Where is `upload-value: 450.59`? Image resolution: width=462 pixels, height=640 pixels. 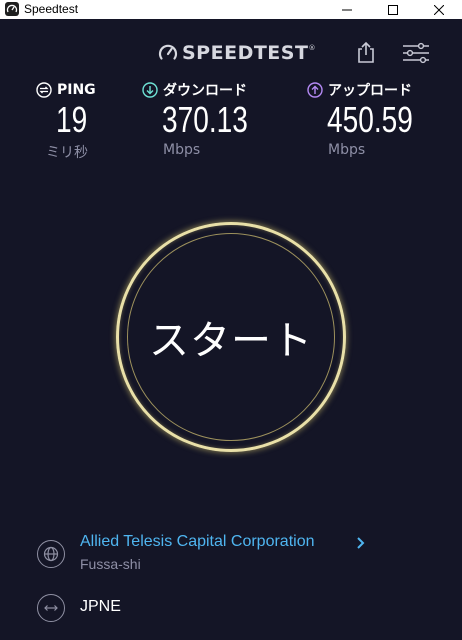
upload-value: 450.59 is located at coordinates (370, 119).